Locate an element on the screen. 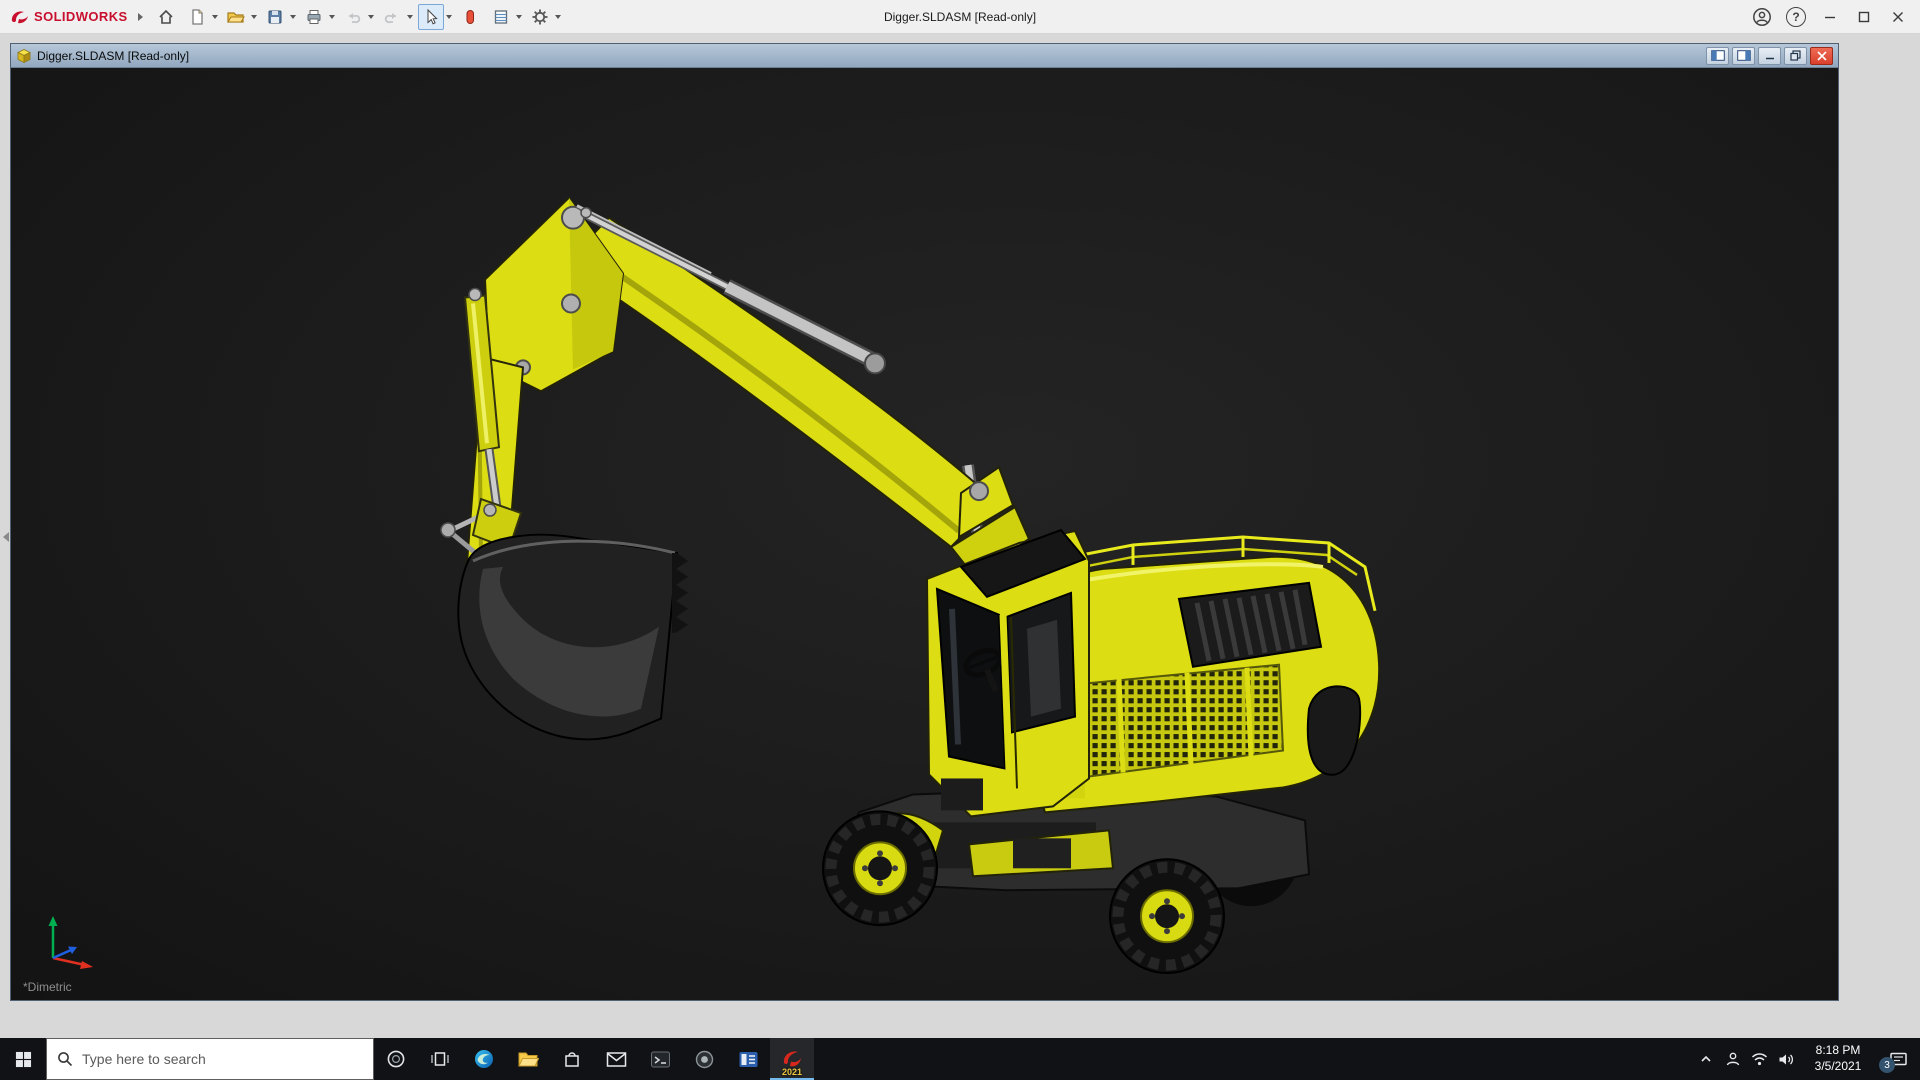 This screenshot has width=1920, height=1080. app-window-controls: ? is located at coordinates (1830, 17).